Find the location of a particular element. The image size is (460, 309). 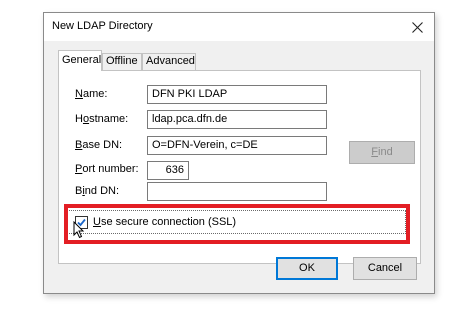

dialog-title: New LDAP Directory is located at coordinates (102, 26).